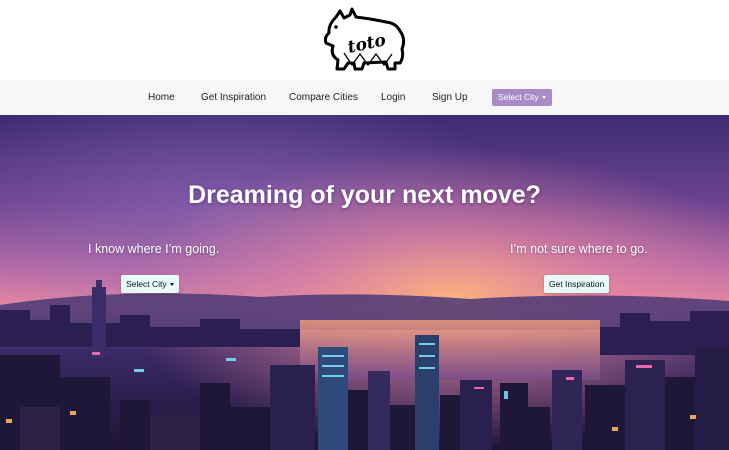 This screenshot has width=729, height=450. I want to click on scottie-dog-icon: toto, so click(365, 40).